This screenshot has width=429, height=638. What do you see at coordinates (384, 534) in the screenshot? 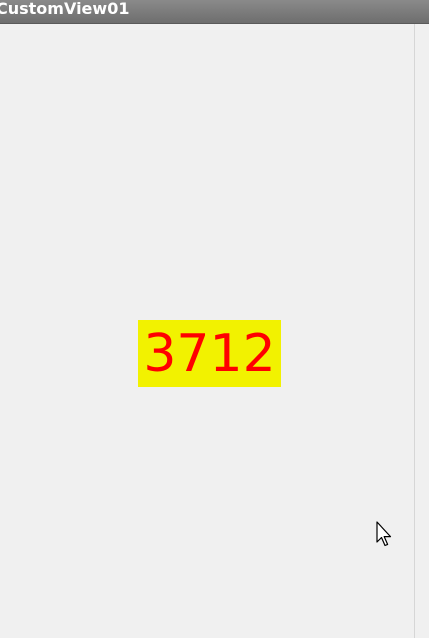
I see `mouse-pointer-icon` at bounding box center [384, 534].